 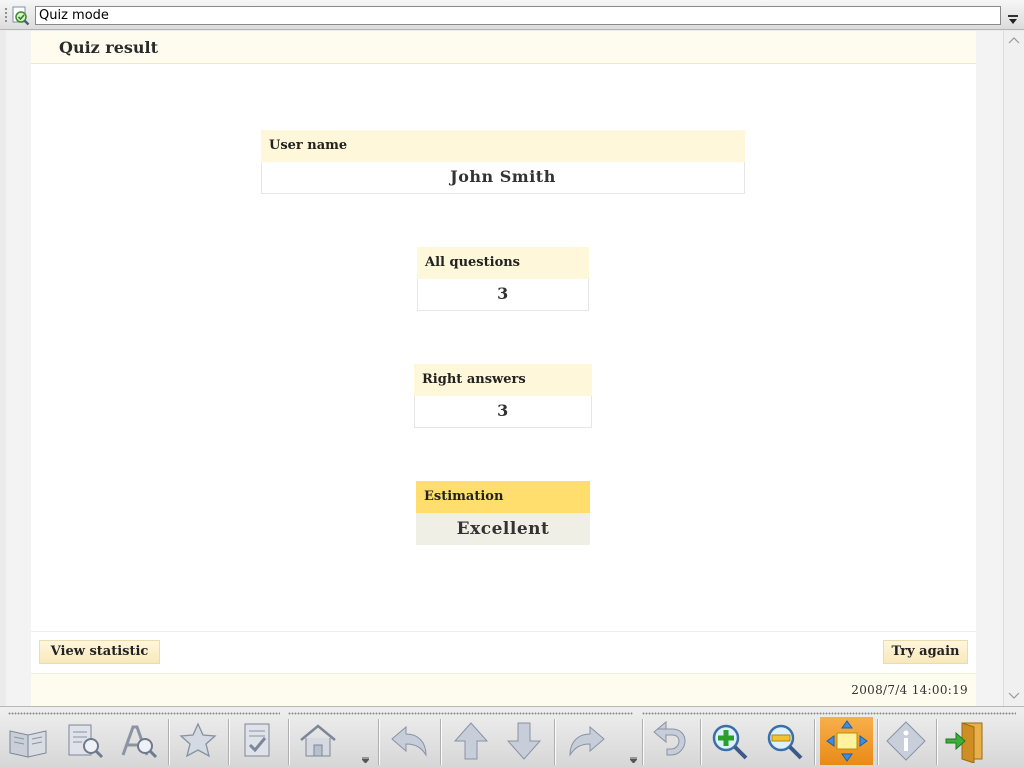 I want to click on page-header: Quiz result, so click(x=503, y=47).